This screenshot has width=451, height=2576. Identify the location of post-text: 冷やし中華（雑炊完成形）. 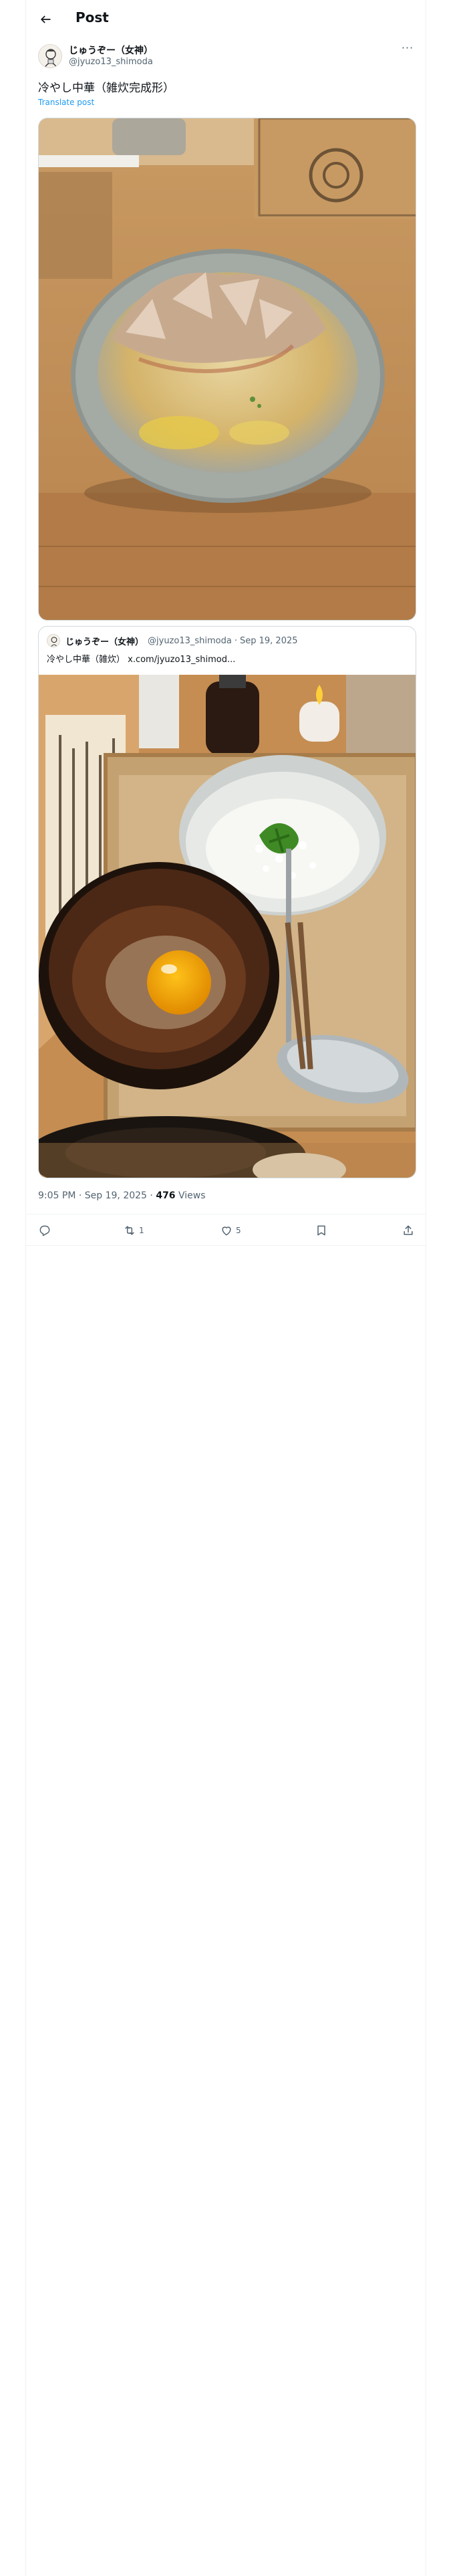
(106, 89).